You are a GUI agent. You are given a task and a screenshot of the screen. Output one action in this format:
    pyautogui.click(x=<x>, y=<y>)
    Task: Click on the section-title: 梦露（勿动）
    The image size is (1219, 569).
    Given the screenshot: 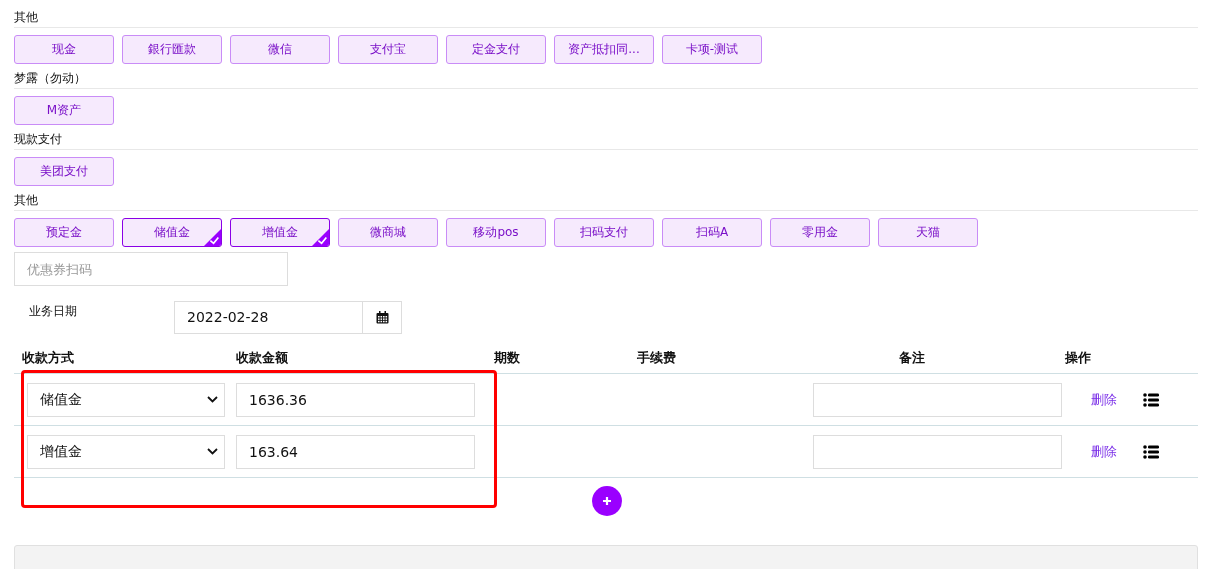 What is the action you would take?
    pyautogui.click(x=606, y=79)
    